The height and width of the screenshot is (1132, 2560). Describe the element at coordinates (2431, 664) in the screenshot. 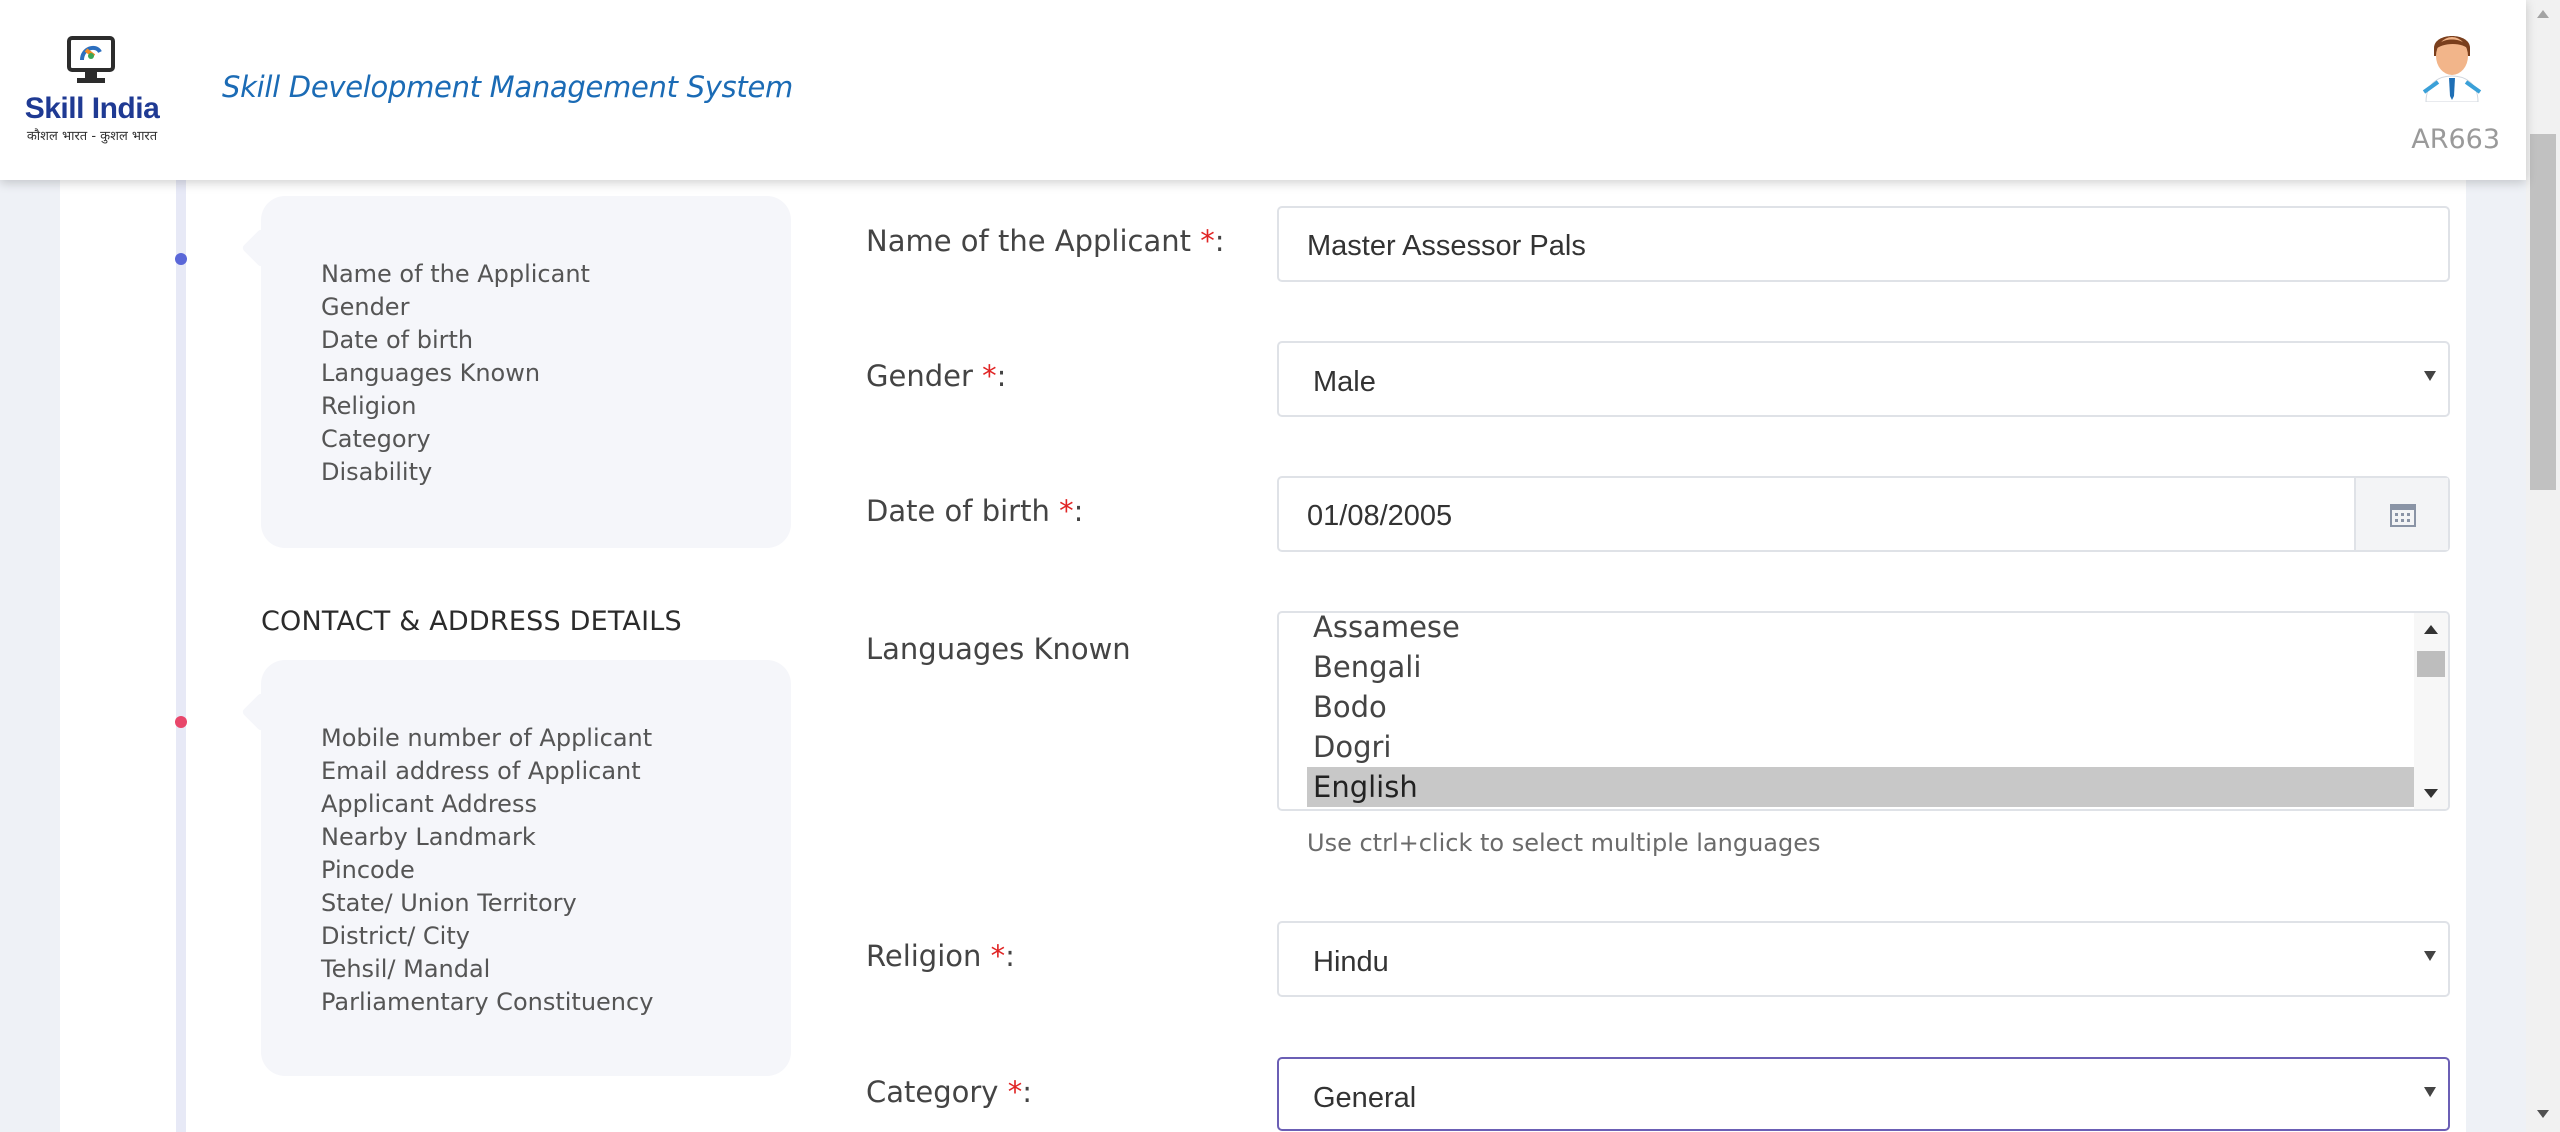

I see `scroll-thumb` at that location.